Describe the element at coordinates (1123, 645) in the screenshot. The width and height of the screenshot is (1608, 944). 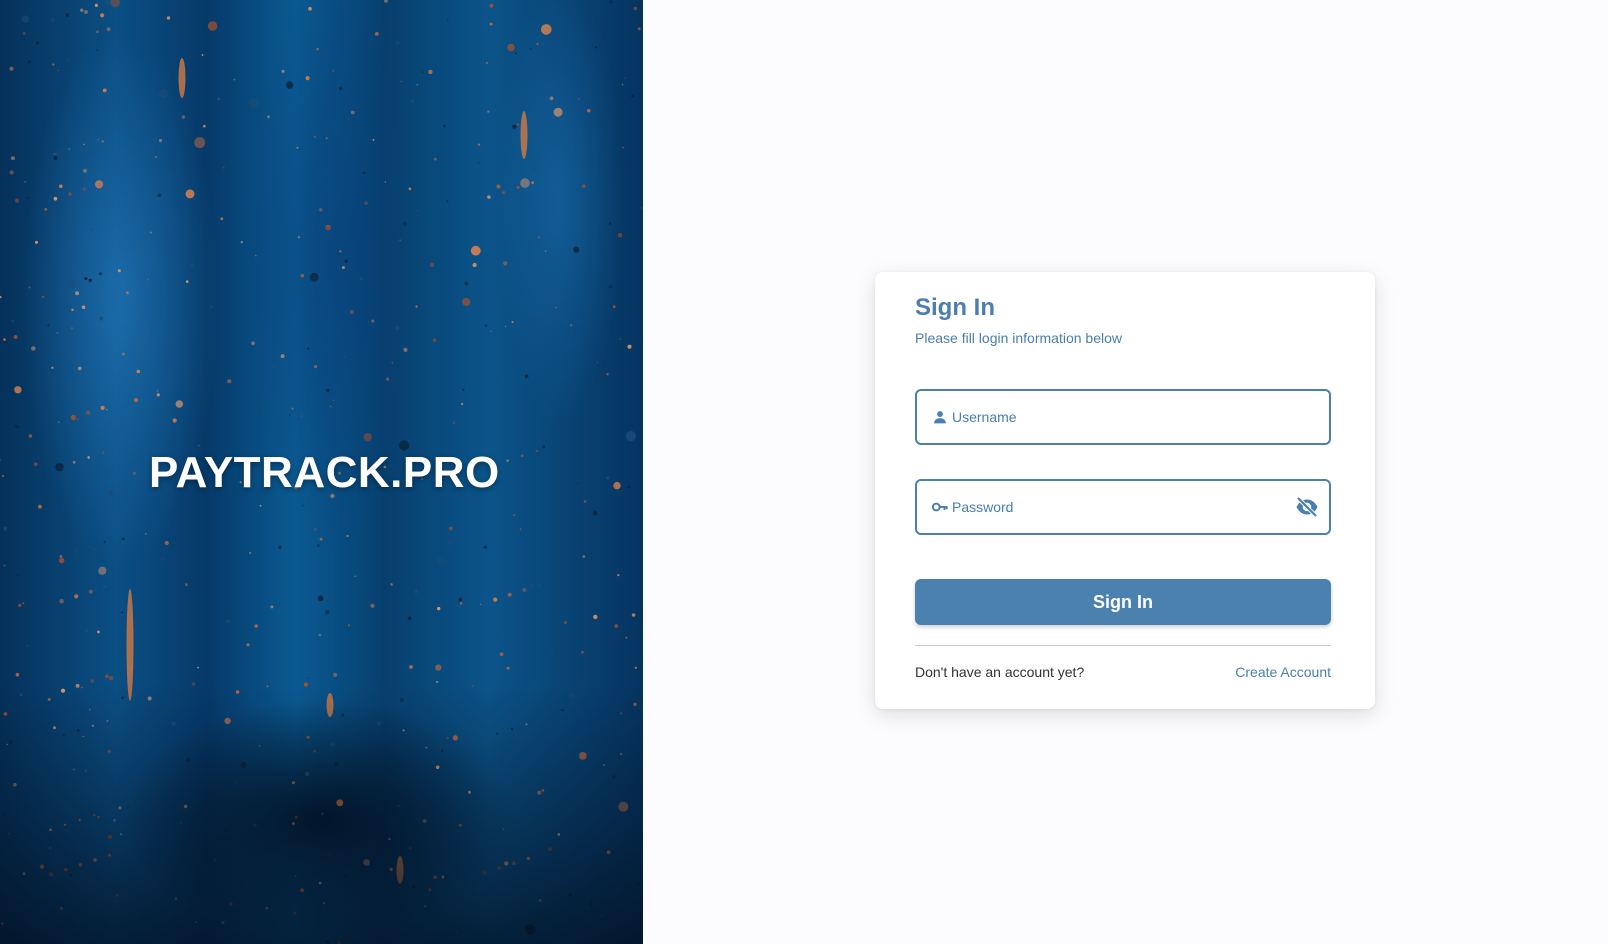
I see `card-divider` at that location.